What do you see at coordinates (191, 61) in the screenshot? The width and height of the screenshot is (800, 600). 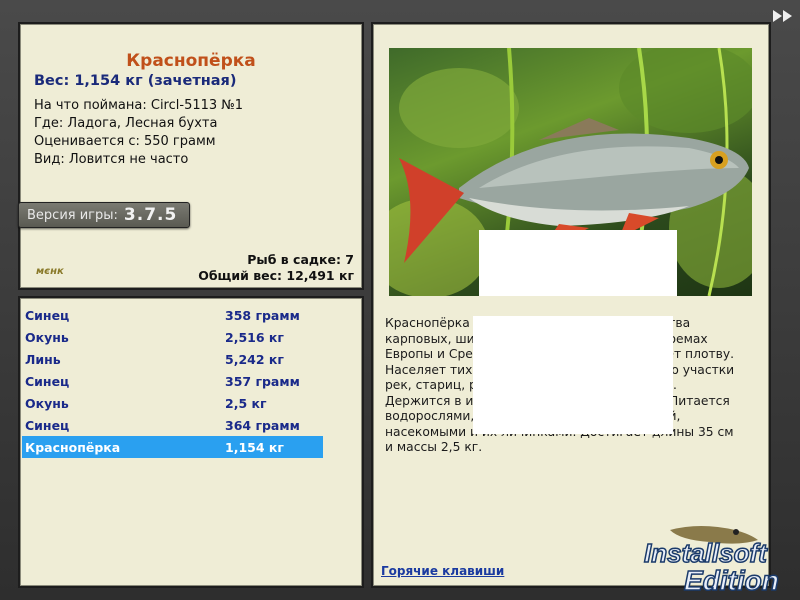 I see `fish-name-title: Краснопёрка` at bounding box center [191, 61].